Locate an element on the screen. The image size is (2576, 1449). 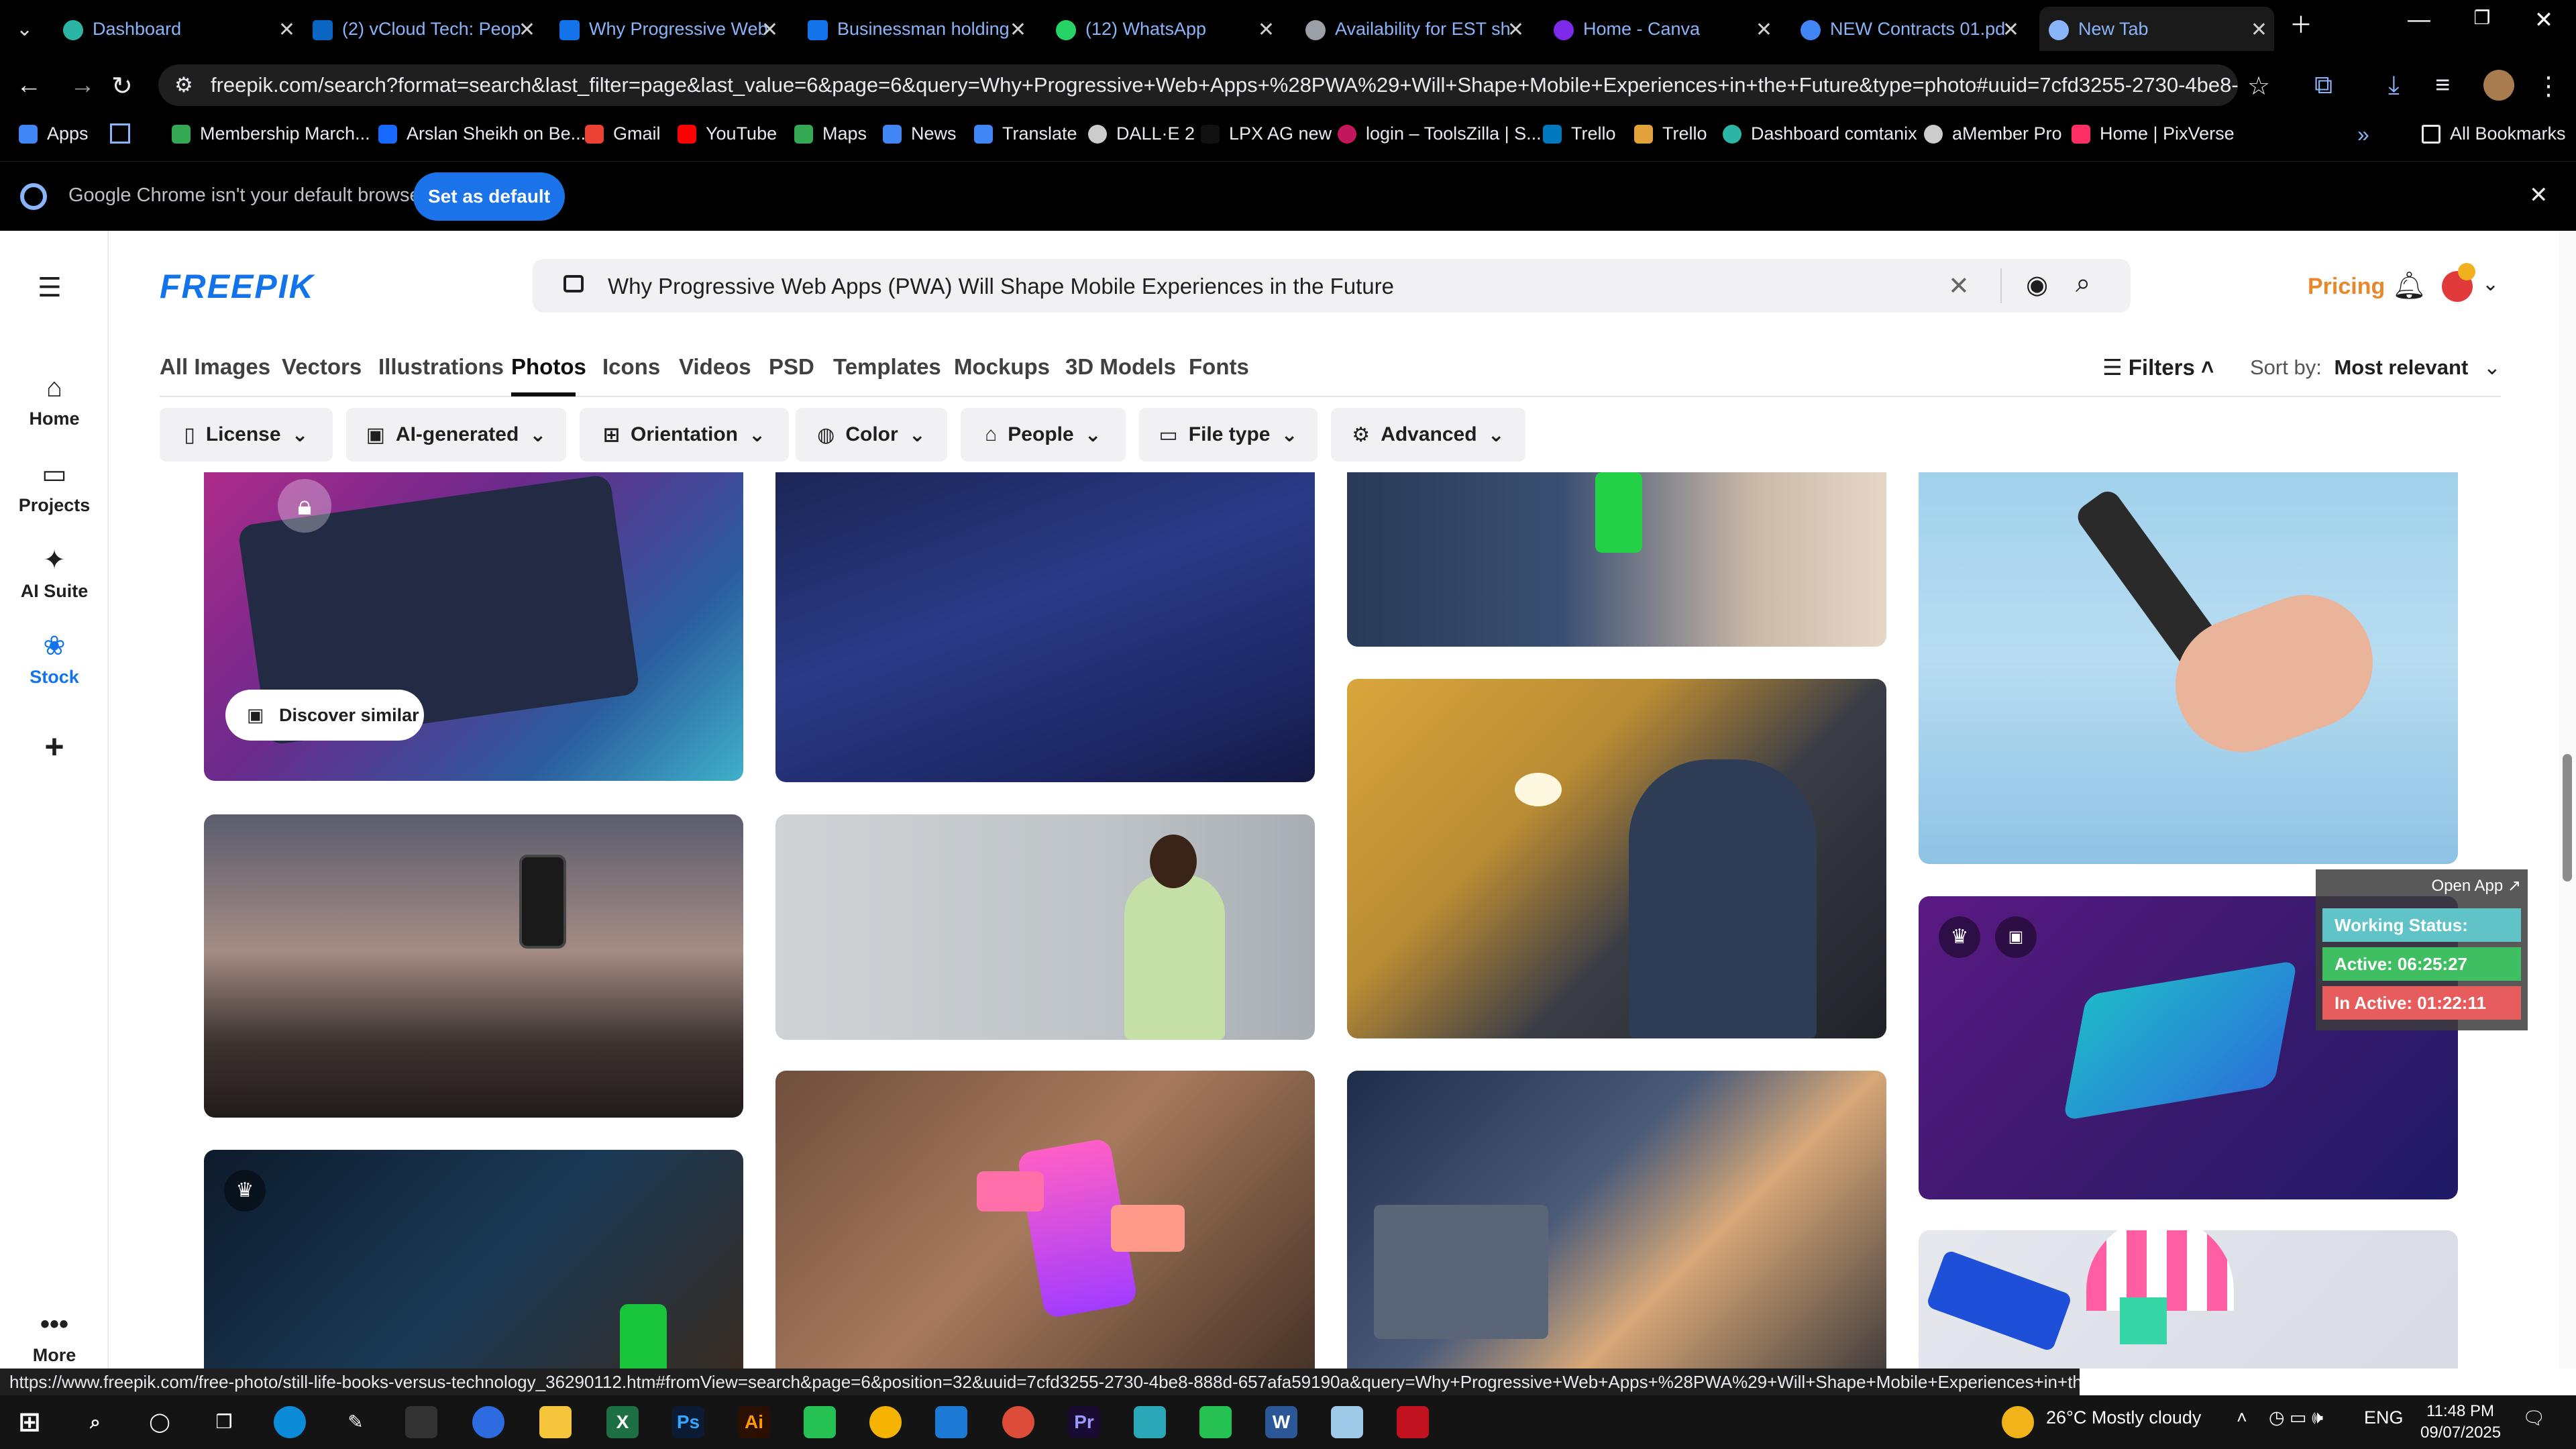
filter-file-type: ▭ File type ⌄ is located at coordinates (1228, 435).